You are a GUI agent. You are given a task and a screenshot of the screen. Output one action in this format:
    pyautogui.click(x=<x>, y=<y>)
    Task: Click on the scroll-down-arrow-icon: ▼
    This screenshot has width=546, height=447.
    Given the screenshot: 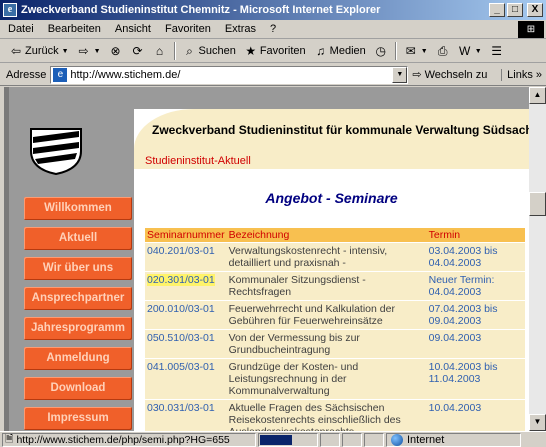 What is the action you would take?
    pyautogui.click(x=537, y=422)
    